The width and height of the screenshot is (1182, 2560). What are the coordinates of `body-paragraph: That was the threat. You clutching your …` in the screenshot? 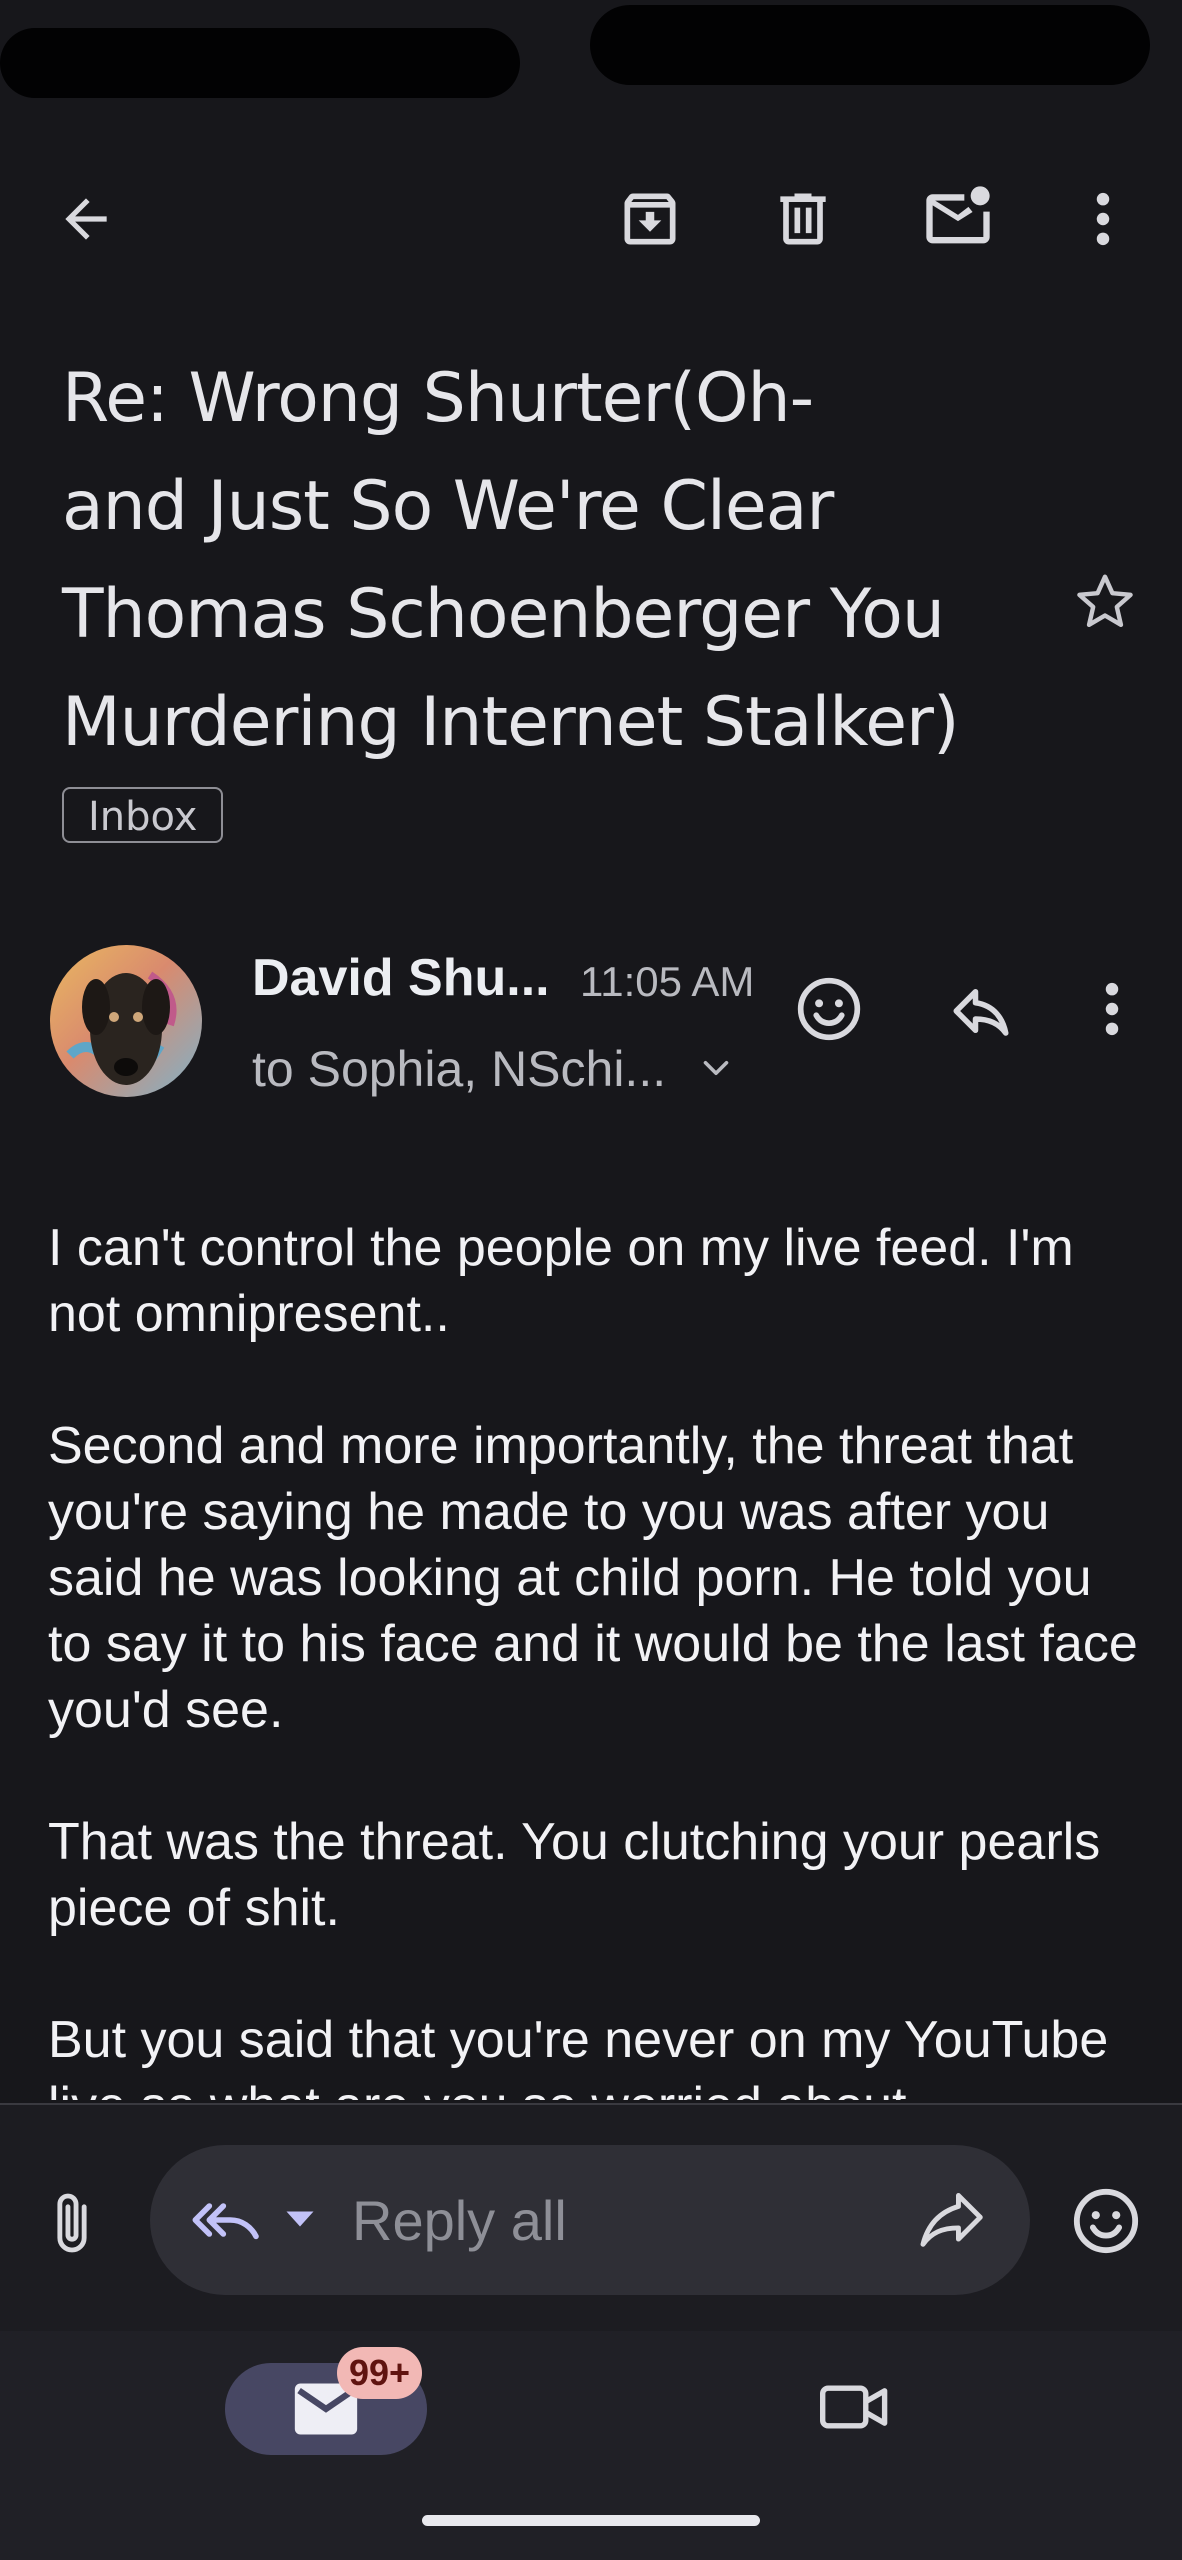 It's located at (574, 1875).